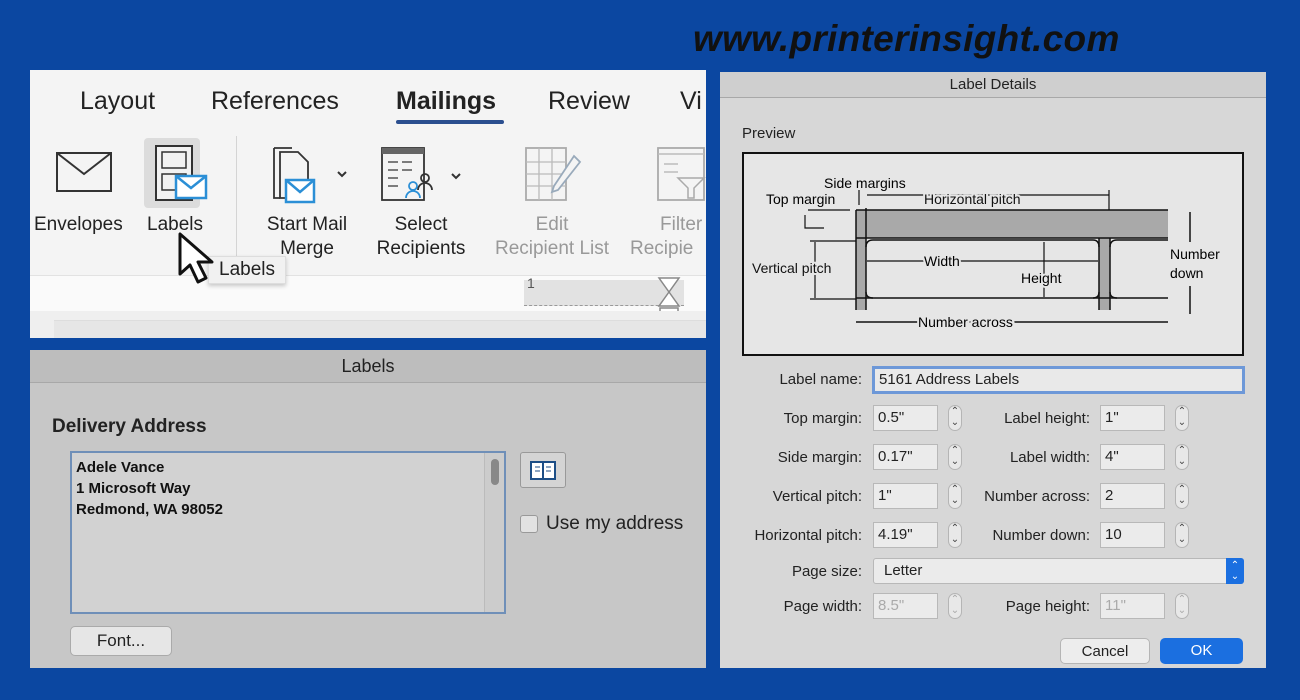  Describe the element at coordinates (494, 472) in the screenshot. I see `scrollbar-thumb` at that location.